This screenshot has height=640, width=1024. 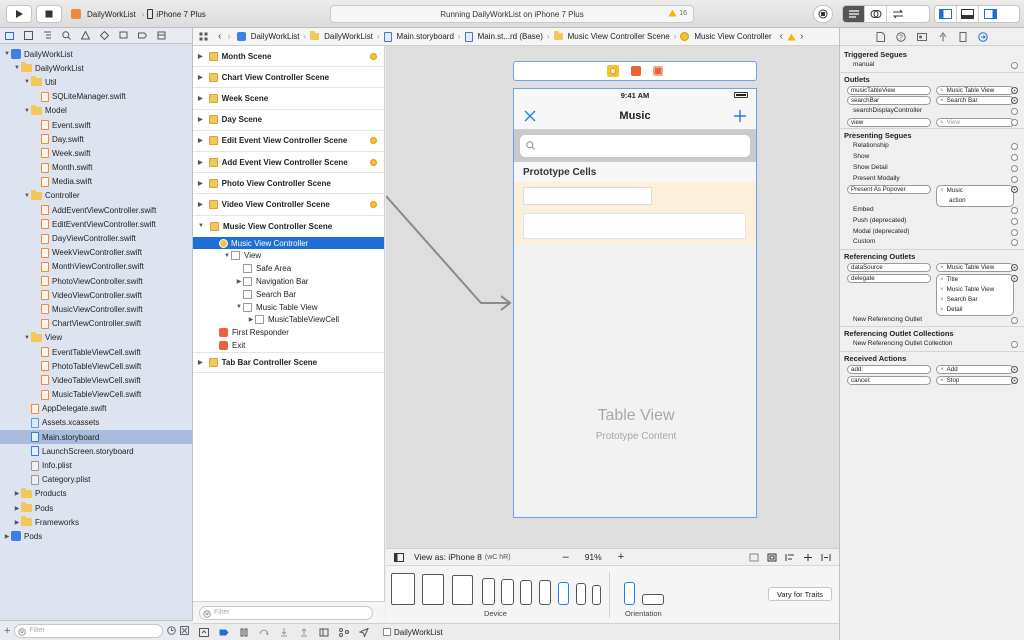 I want to click on outline-scene: ▶ Week Scene, so click(x=288, y=99).